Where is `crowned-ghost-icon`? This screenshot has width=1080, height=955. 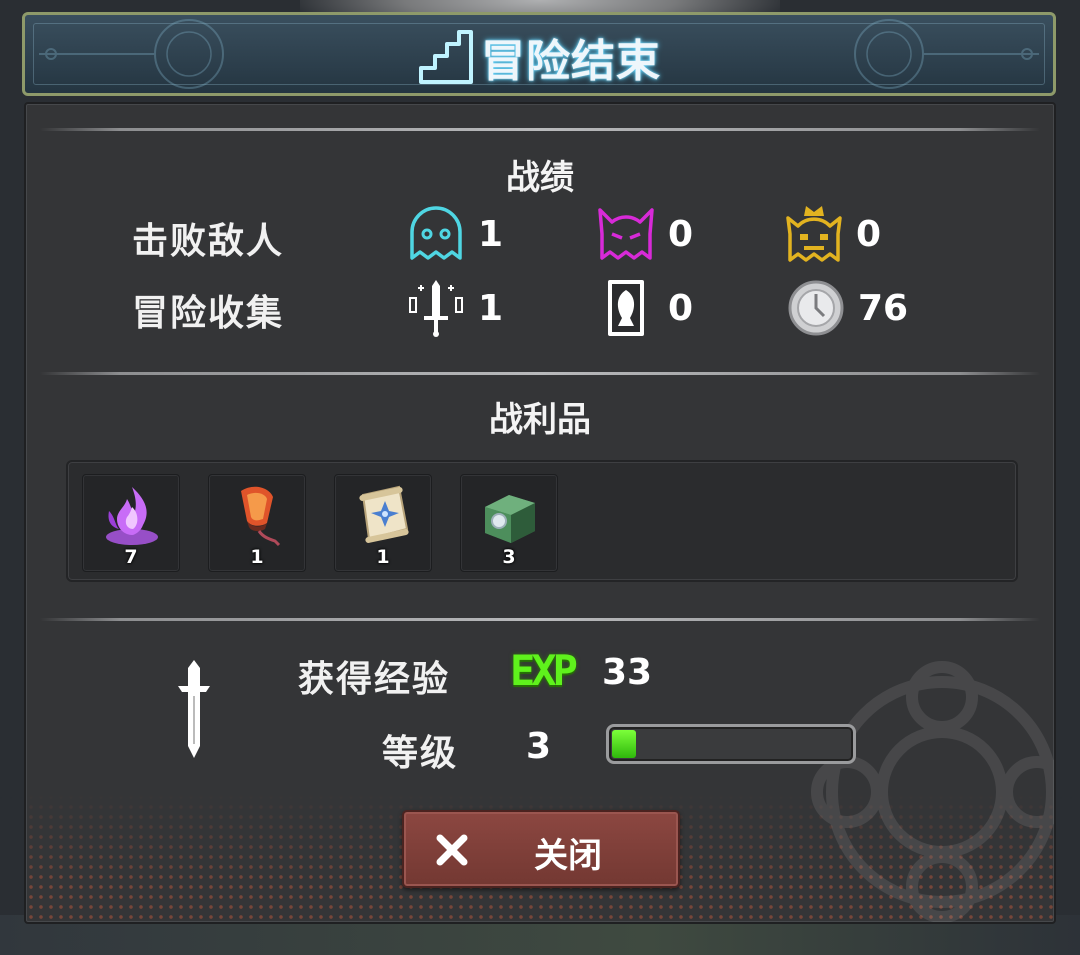 crowned-ghost-icon is located at coordinates (814, 234).